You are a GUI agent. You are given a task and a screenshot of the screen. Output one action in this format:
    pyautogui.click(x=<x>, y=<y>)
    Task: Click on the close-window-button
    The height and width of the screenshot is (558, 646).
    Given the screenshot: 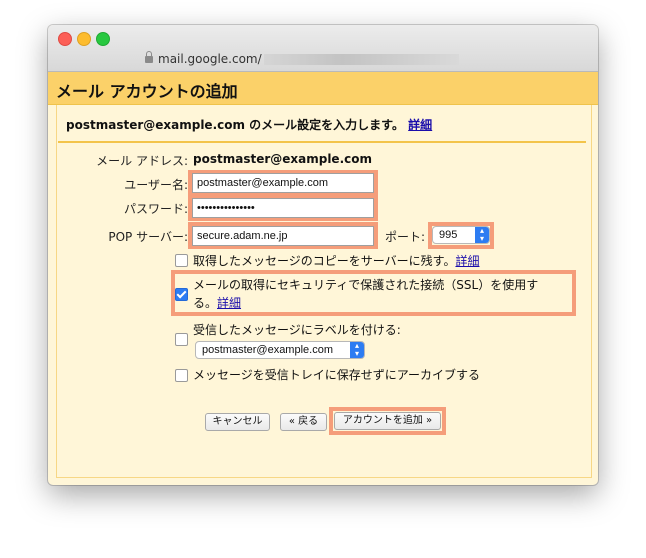 What is the action you would take?
    pyautogui.click(x=65, y=39)
    